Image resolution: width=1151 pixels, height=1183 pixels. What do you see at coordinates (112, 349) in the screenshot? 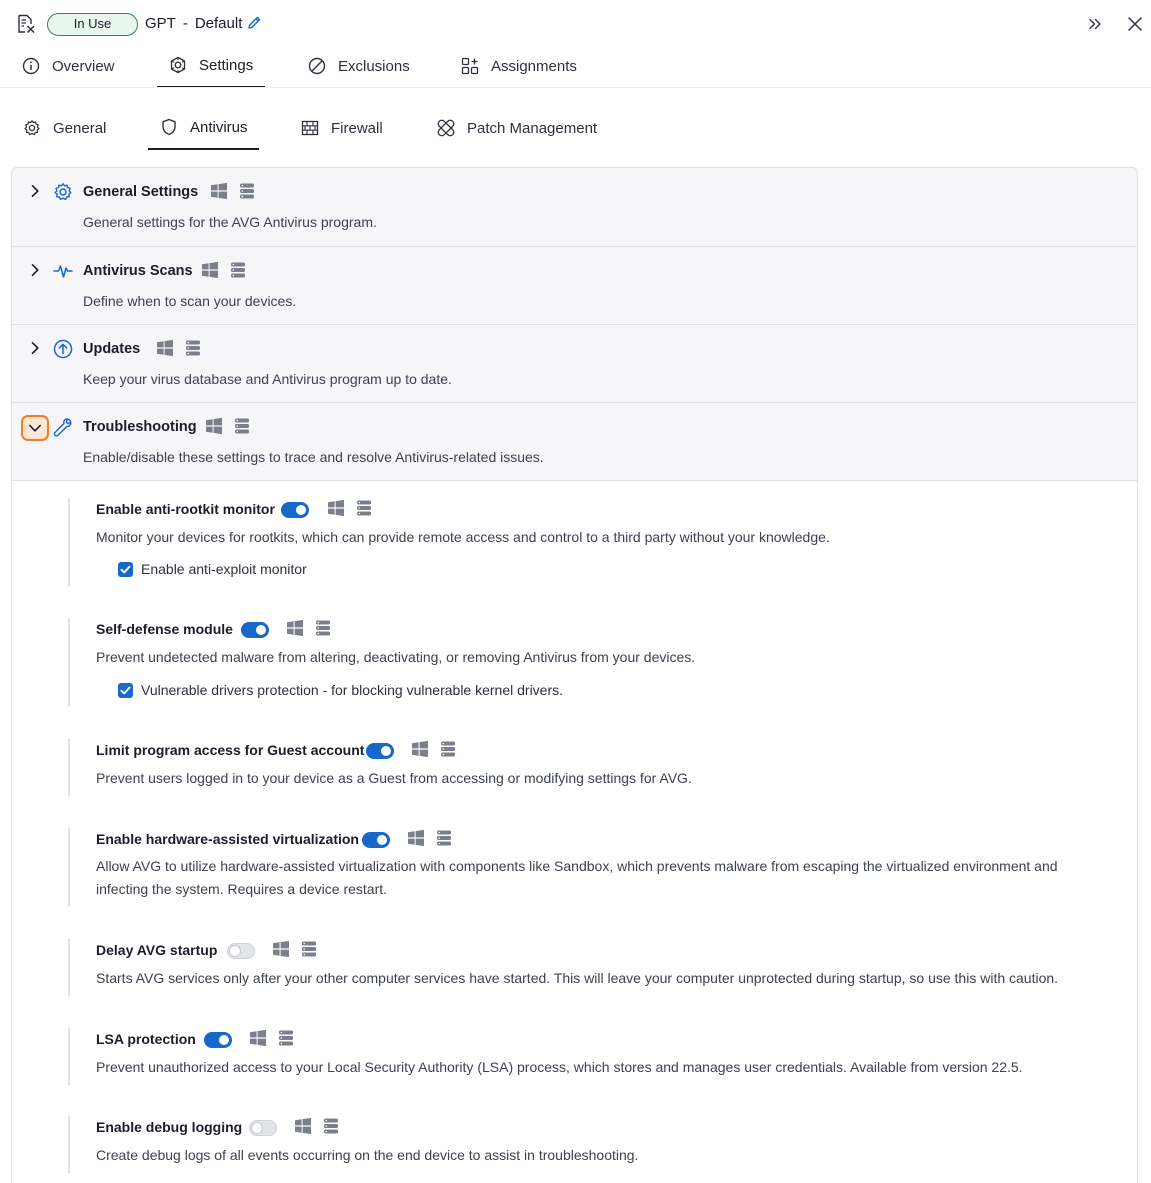
I see `section-title: Updates` at bounding box center [112, 349].